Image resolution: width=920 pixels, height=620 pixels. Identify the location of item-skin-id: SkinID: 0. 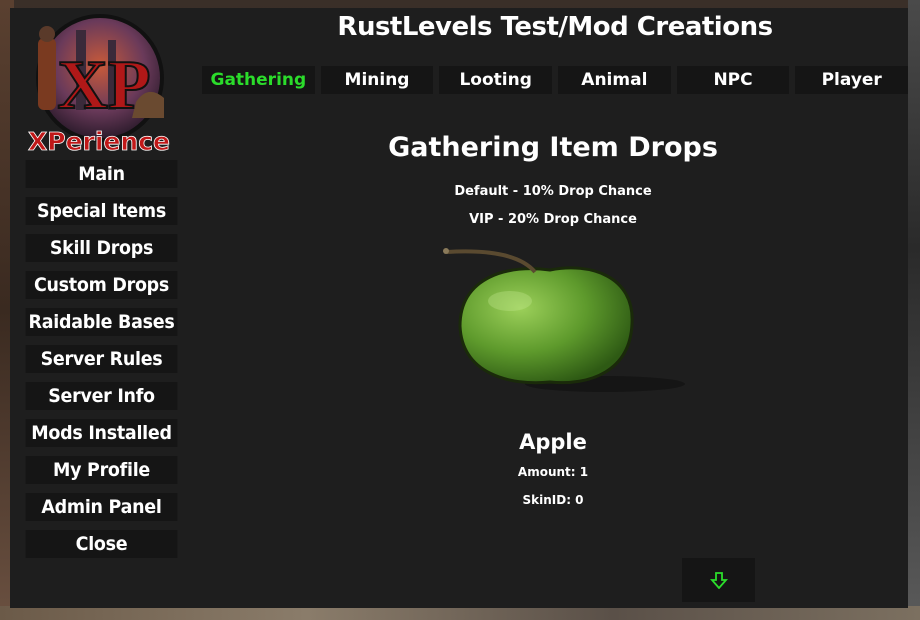
(553, 500).